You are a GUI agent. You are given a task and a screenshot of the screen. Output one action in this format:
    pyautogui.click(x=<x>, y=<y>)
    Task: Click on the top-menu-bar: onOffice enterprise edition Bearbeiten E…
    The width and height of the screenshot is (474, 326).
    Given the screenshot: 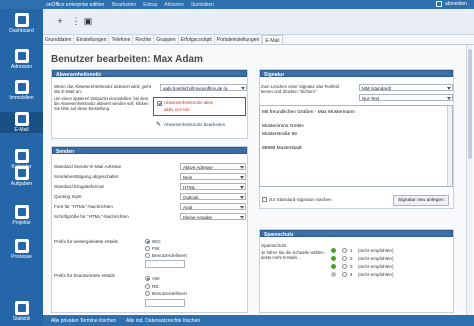 What is the action you would take?
    pyautogui.click(x=237, y=4)
    